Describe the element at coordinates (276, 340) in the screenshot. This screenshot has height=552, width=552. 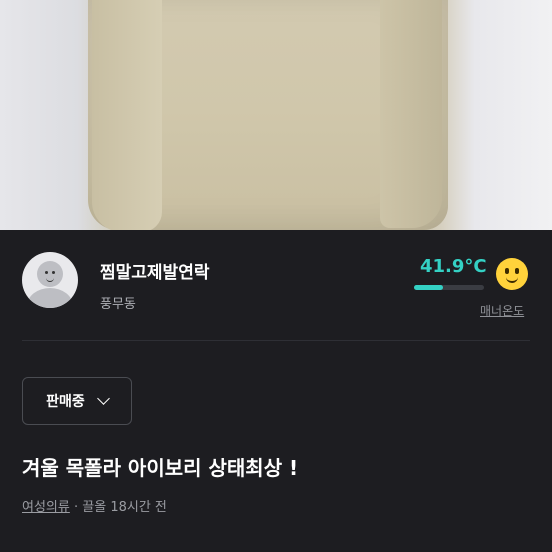
I see `divider` at that location.